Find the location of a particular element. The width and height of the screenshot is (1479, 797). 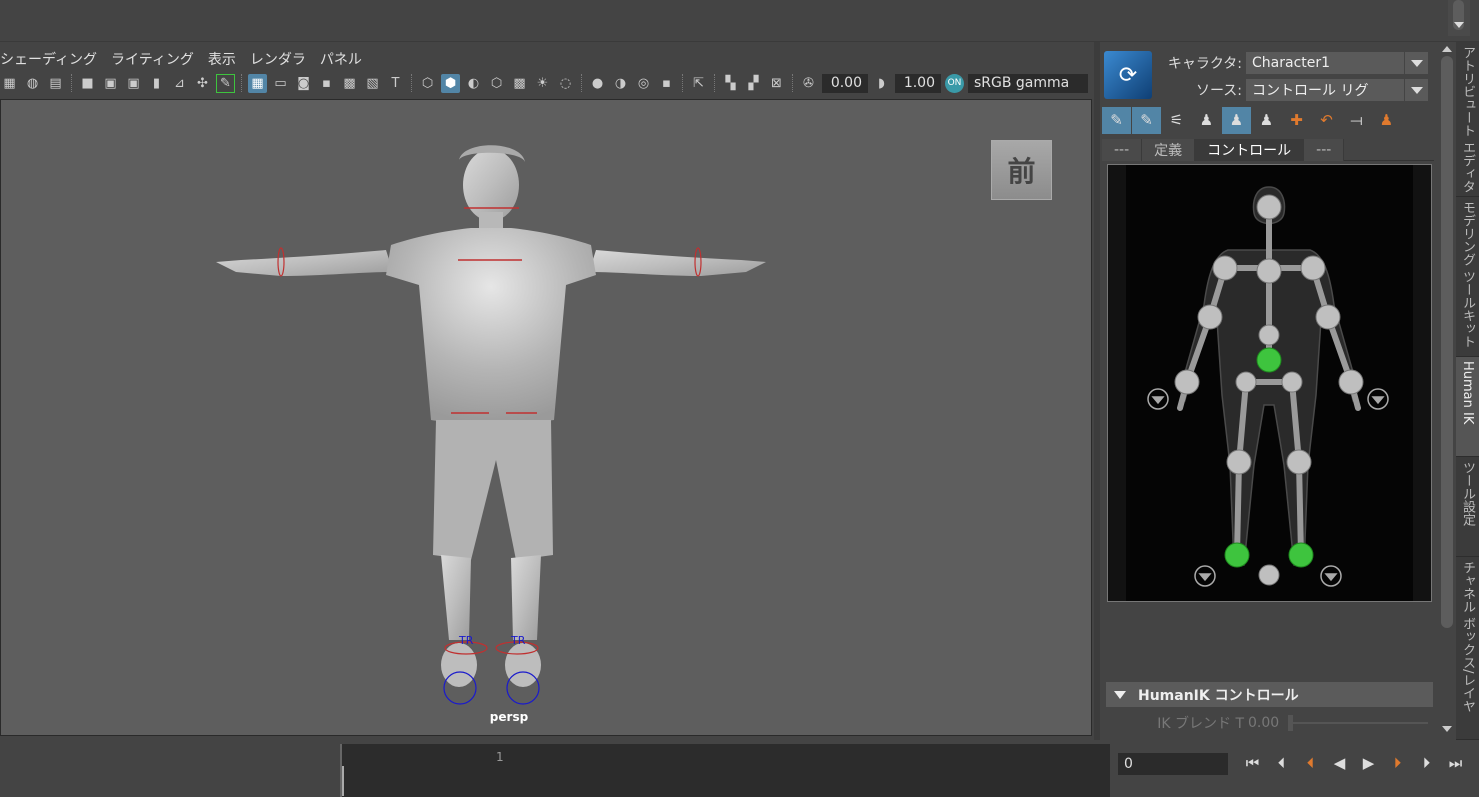

source-dropdown: コントロール リグ is located at coordinates (1337, 90).